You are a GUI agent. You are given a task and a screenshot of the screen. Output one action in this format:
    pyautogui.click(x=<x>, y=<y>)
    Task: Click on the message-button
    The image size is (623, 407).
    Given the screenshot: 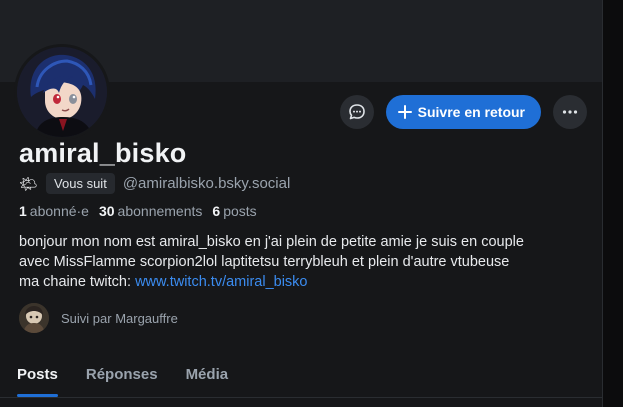 What is the action you would take?
    pyautogui.click(x=356, y=112)
    